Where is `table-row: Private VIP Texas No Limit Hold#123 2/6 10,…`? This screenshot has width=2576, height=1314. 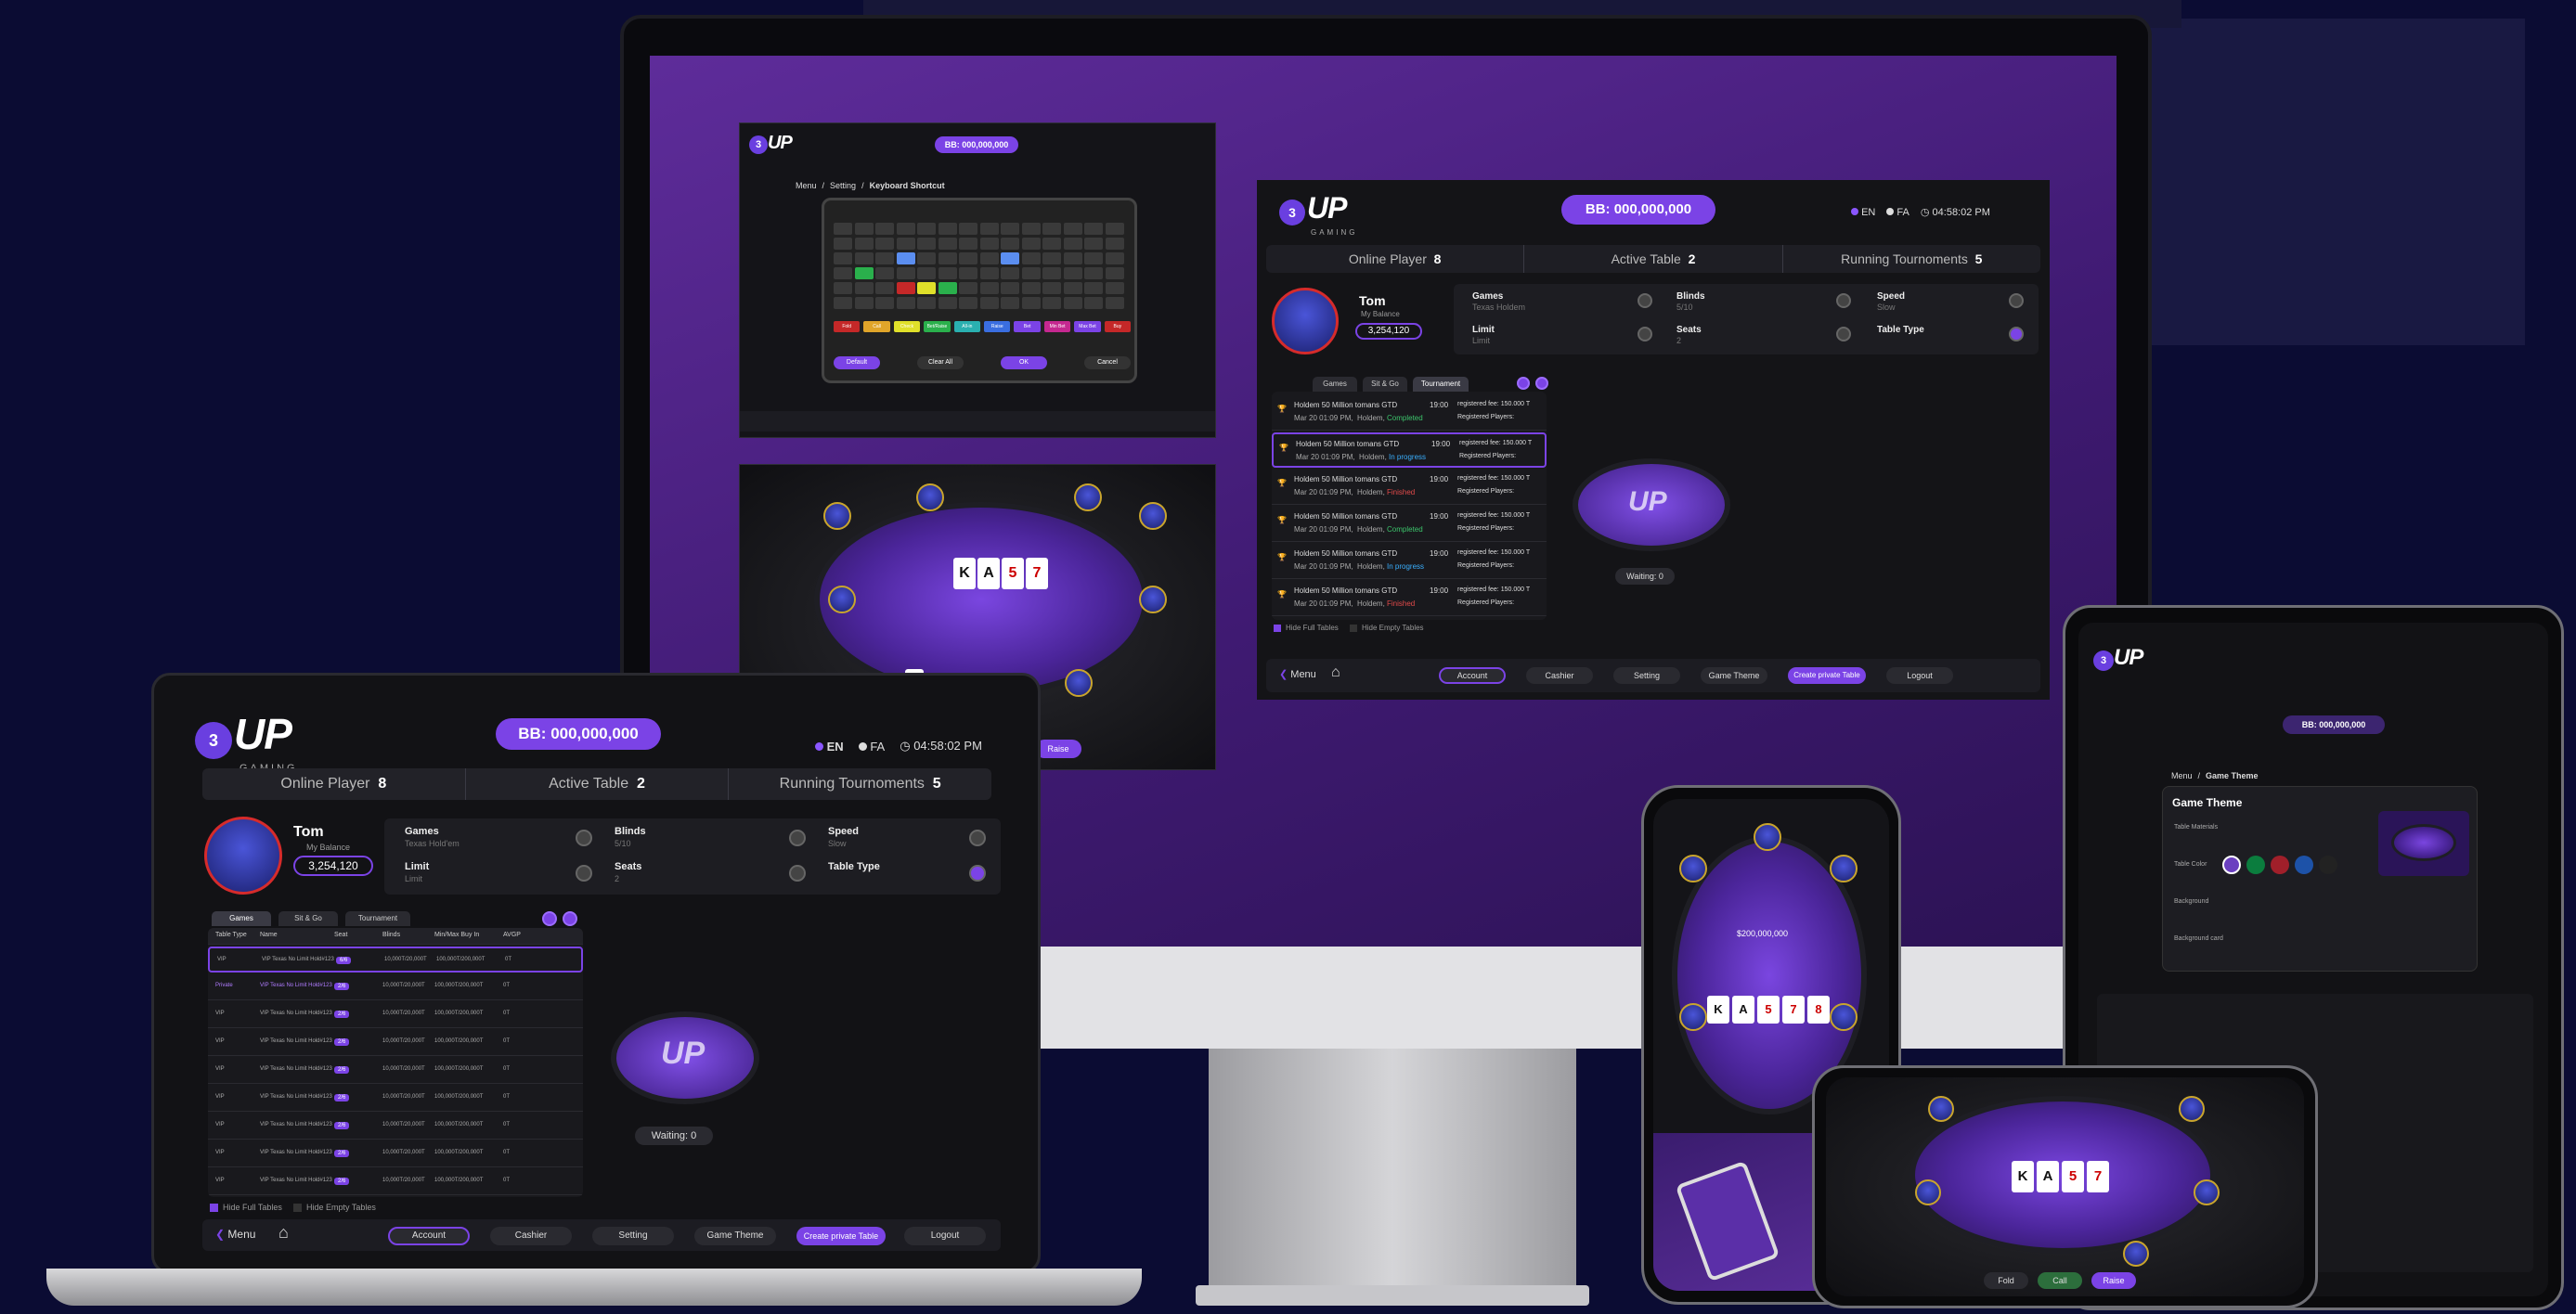
table-row: Private VIP Texas No Limit Hold#123 2/6 10,… is located at coordinates (395, 987).